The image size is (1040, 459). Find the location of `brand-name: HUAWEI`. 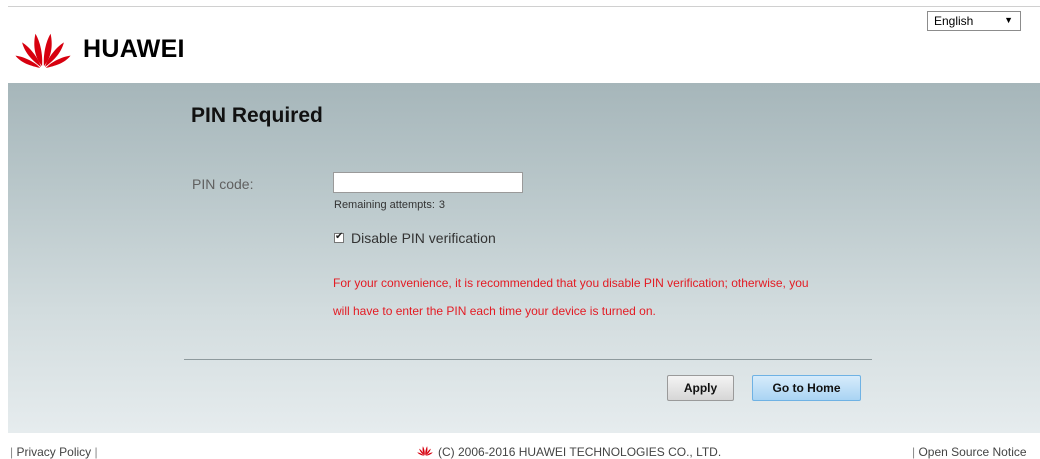

brand-name: HUAWEI is located at coordinates (134, 48).